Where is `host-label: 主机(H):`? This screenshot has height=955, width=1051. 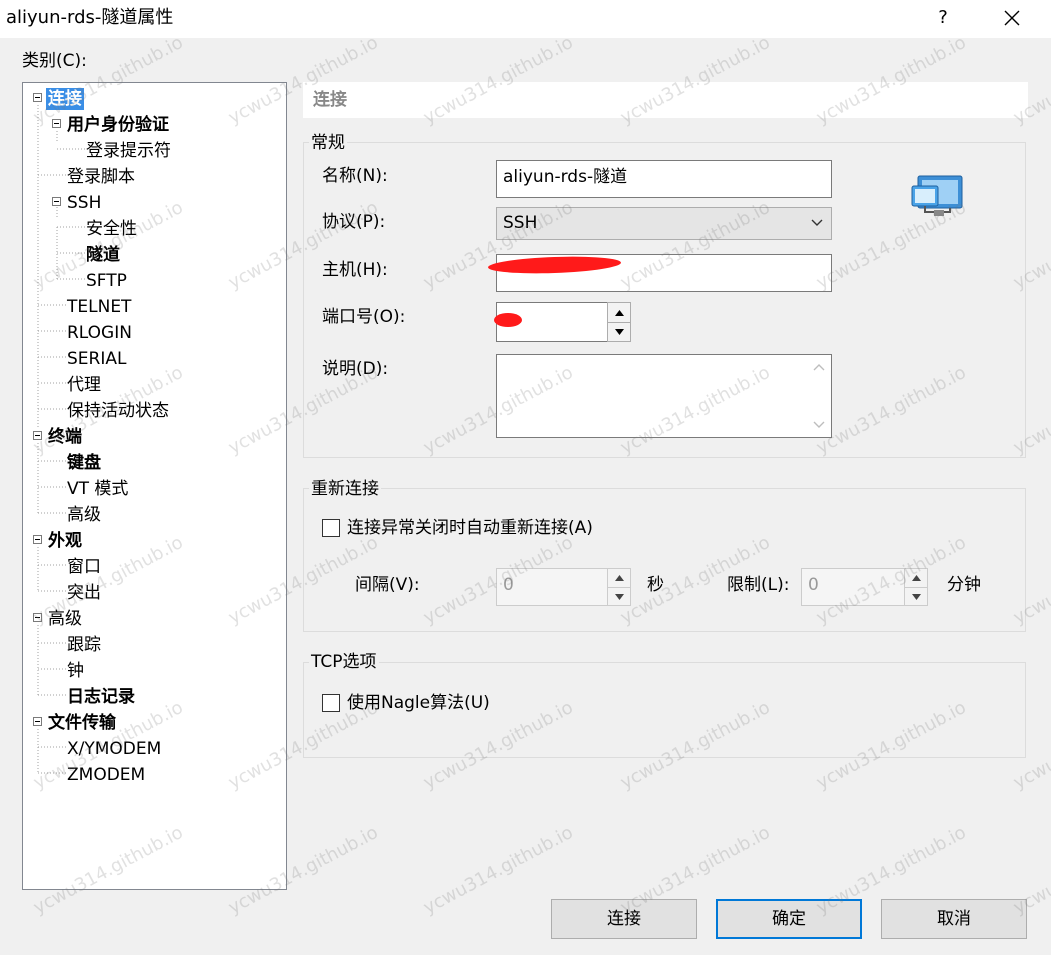
host-label: 主机(H): is located at coordinates (355, 270).